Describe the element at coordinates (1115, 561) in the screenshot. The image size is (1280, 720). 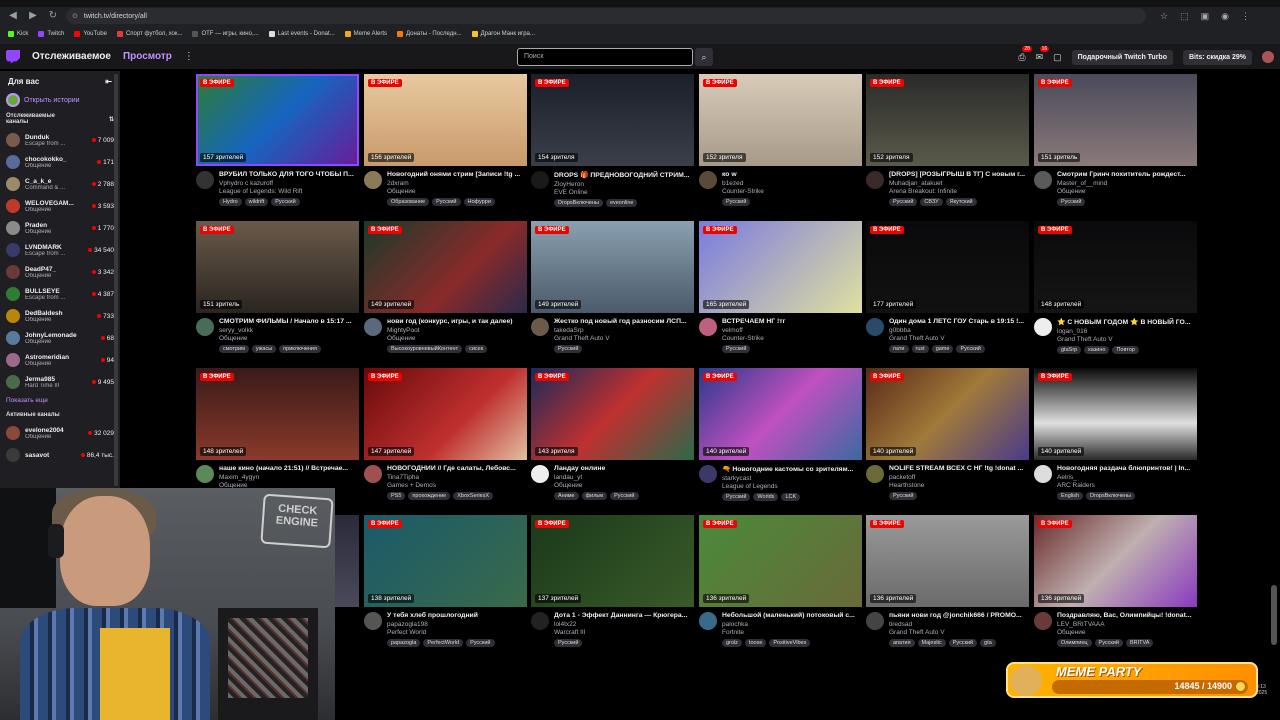
I see `stream-thumbnail: В ЭФИРЕ 136 зрителей` at that location.